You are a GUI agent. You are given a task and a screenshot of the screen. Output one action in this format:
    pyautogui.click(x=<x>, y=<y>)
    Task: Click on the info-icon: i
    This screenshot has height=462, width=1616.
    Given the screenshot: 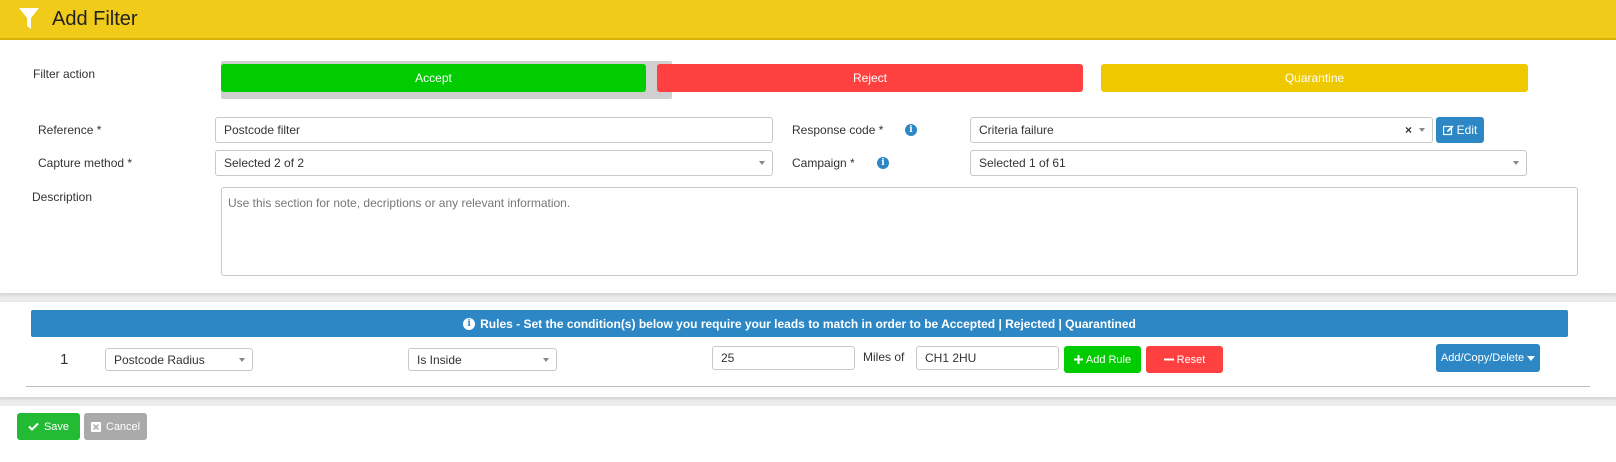 What is the action you would take?
    pyautogui.click(x=469, y=323)
    